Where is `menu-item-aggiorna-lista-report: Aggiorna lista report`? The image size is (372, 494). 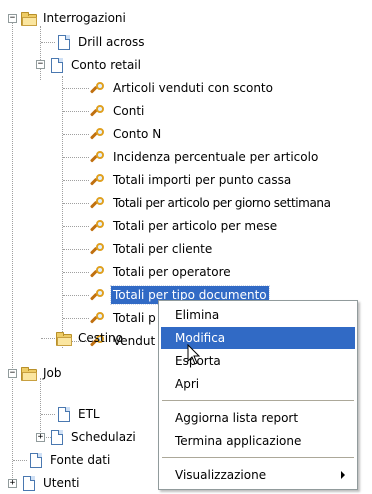
menu-item-aggiorna-lista-report: Aggiorna lista report is located at coordinates (258, 418).